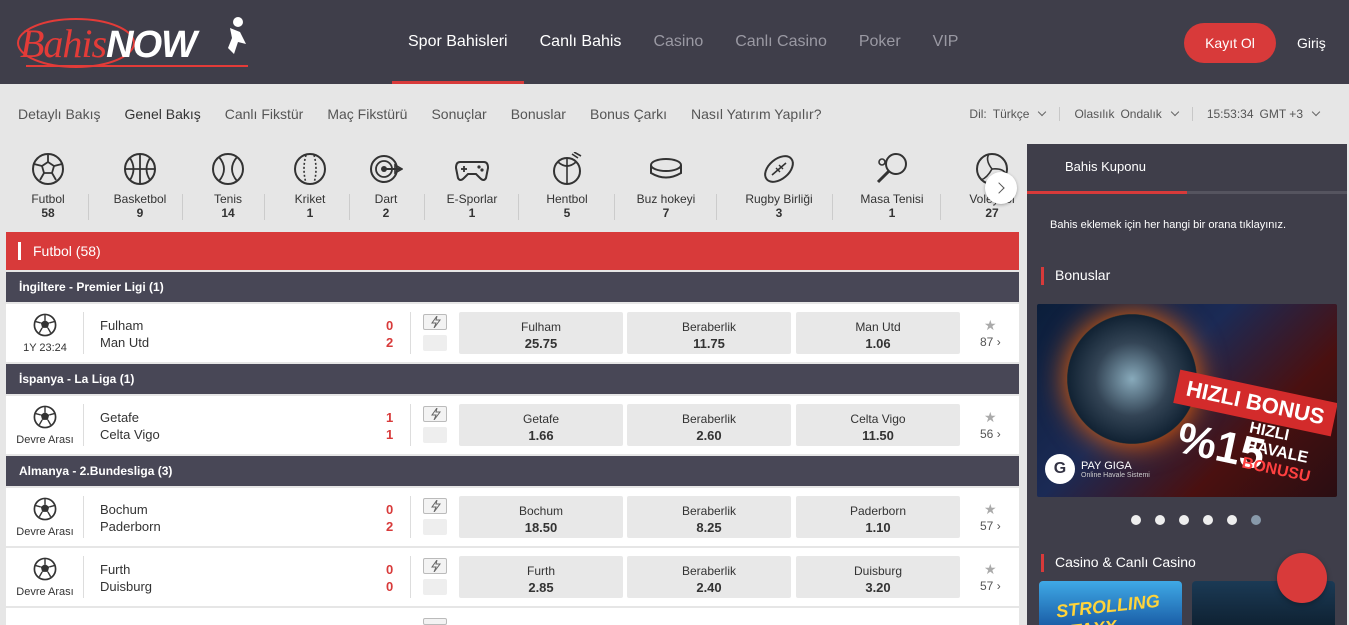  I want to click on sport-label: Hentbol, so click(567, 199).